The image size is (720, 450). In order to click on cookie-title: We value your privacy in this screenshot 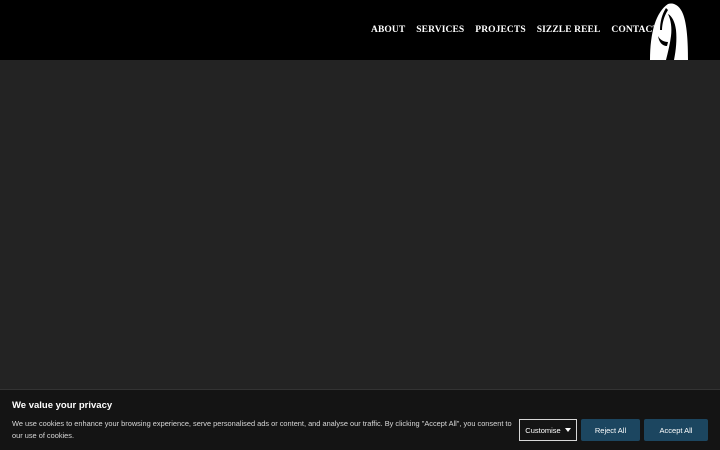, I will do `click(62, 405)`.